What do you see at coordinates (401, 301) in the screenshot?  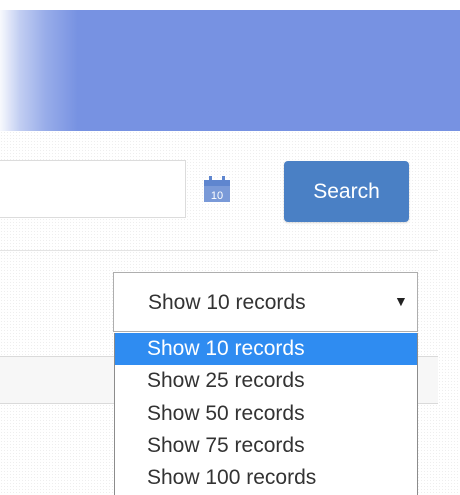 I see `caret-down-icon: ▼` at bounding box center [401, 301].